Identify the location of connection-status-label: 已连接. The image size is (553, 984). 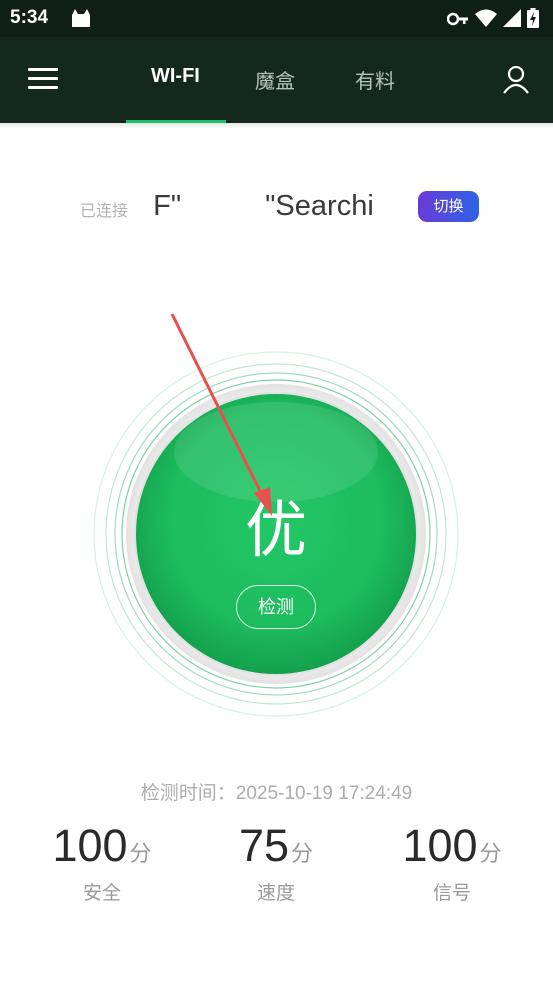
(104, 210).